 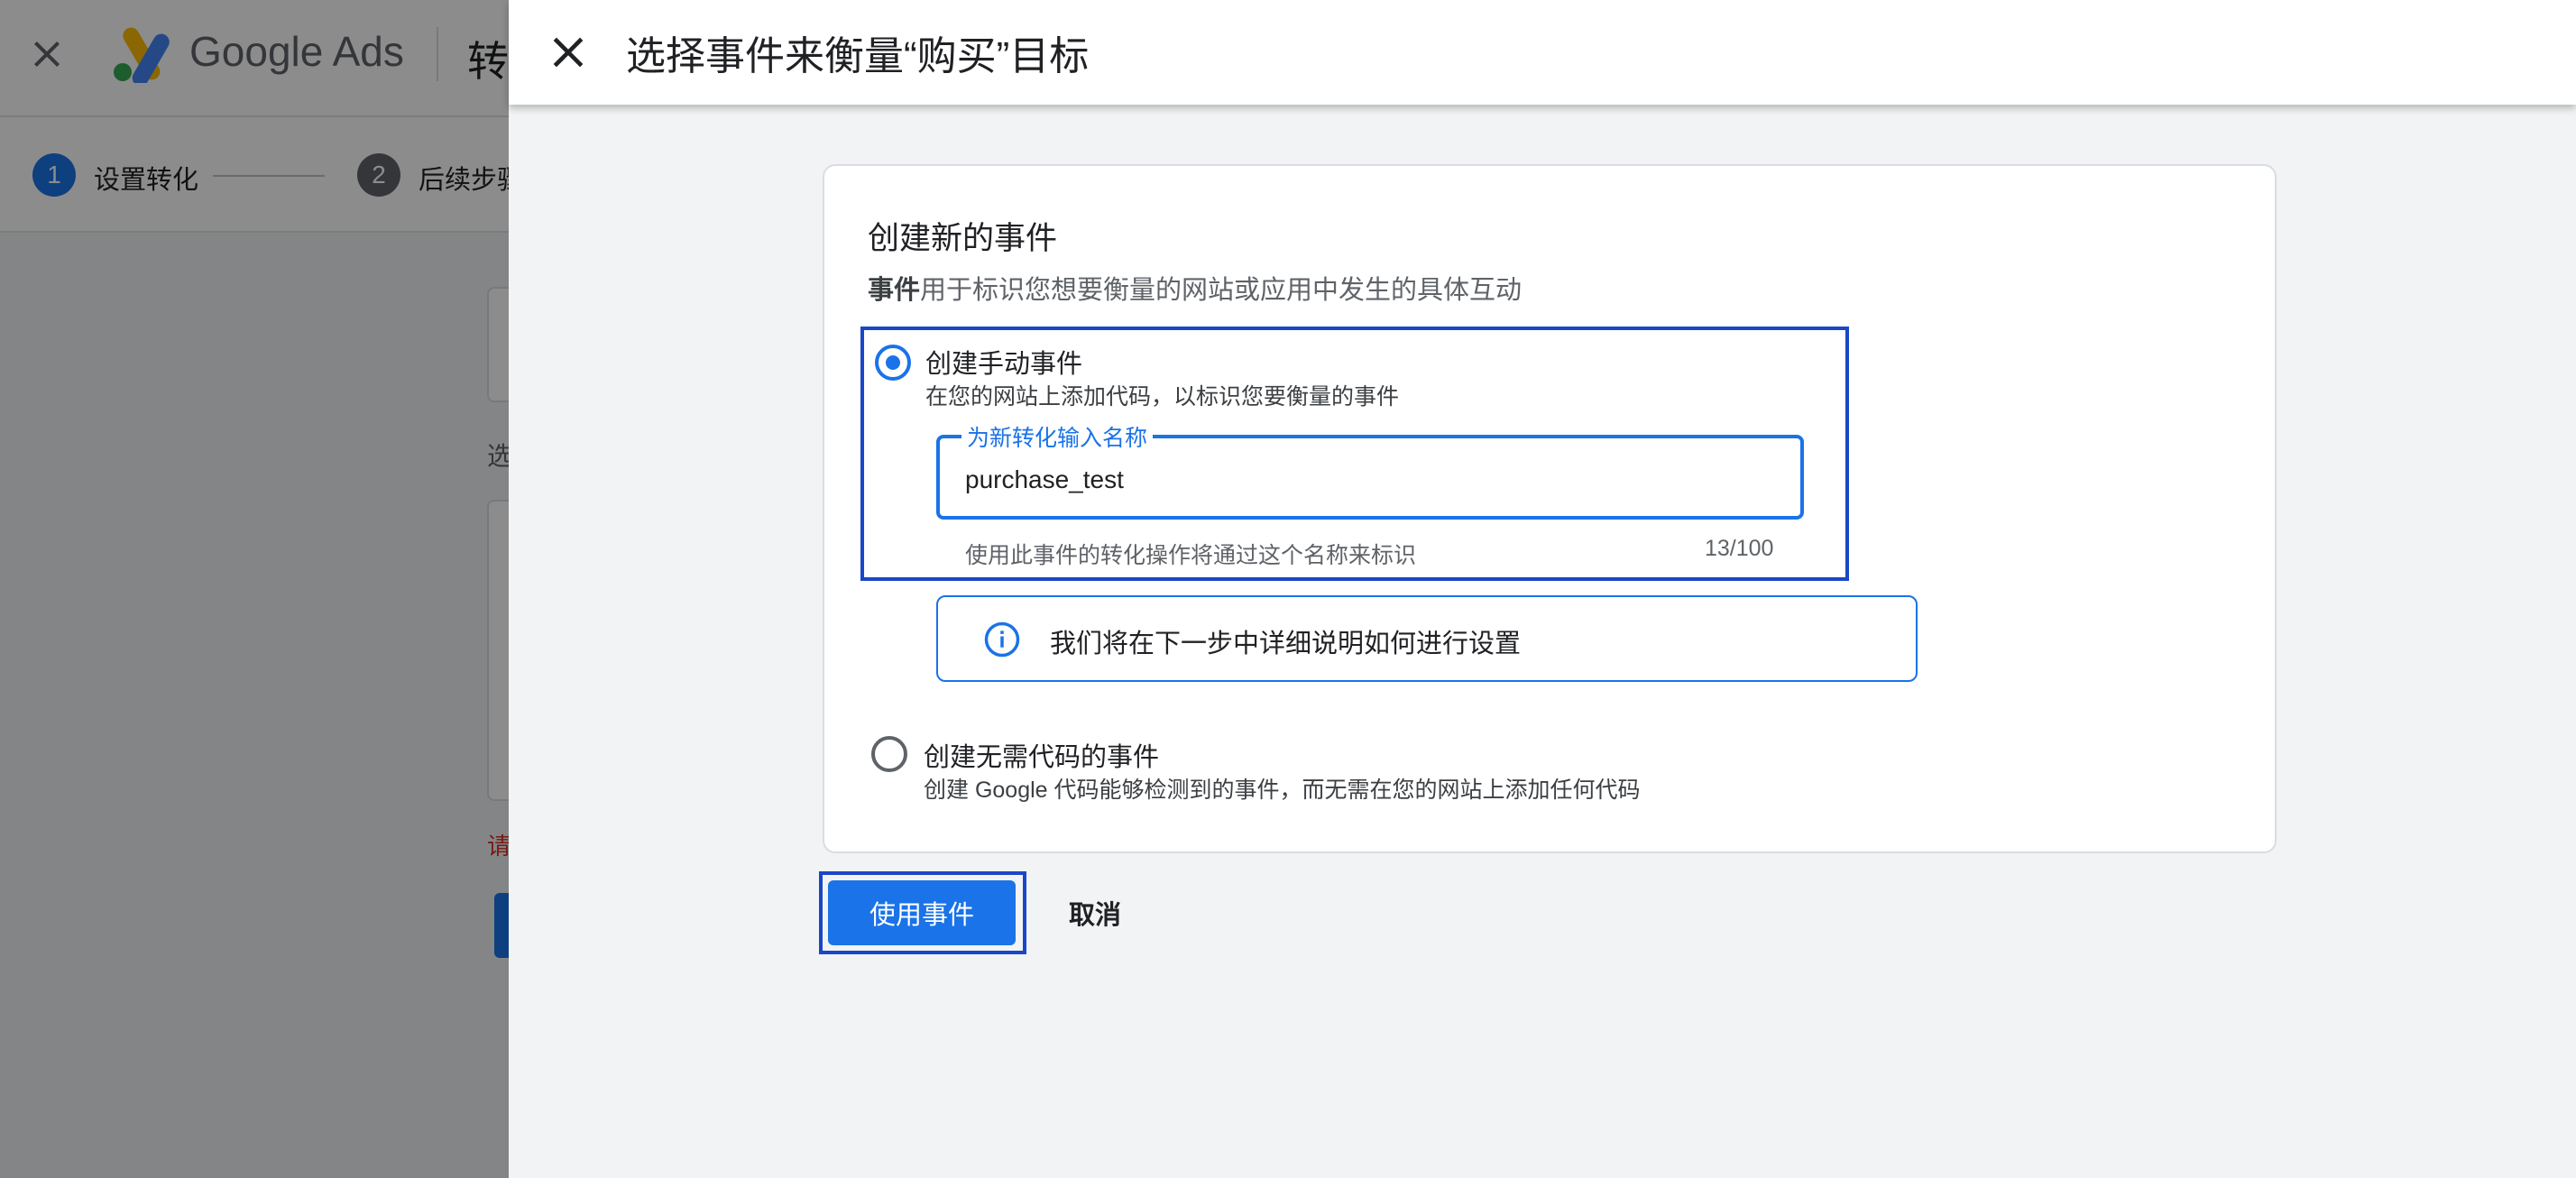 I want to click on conversion-name-input, so click(x=1371, y=480).